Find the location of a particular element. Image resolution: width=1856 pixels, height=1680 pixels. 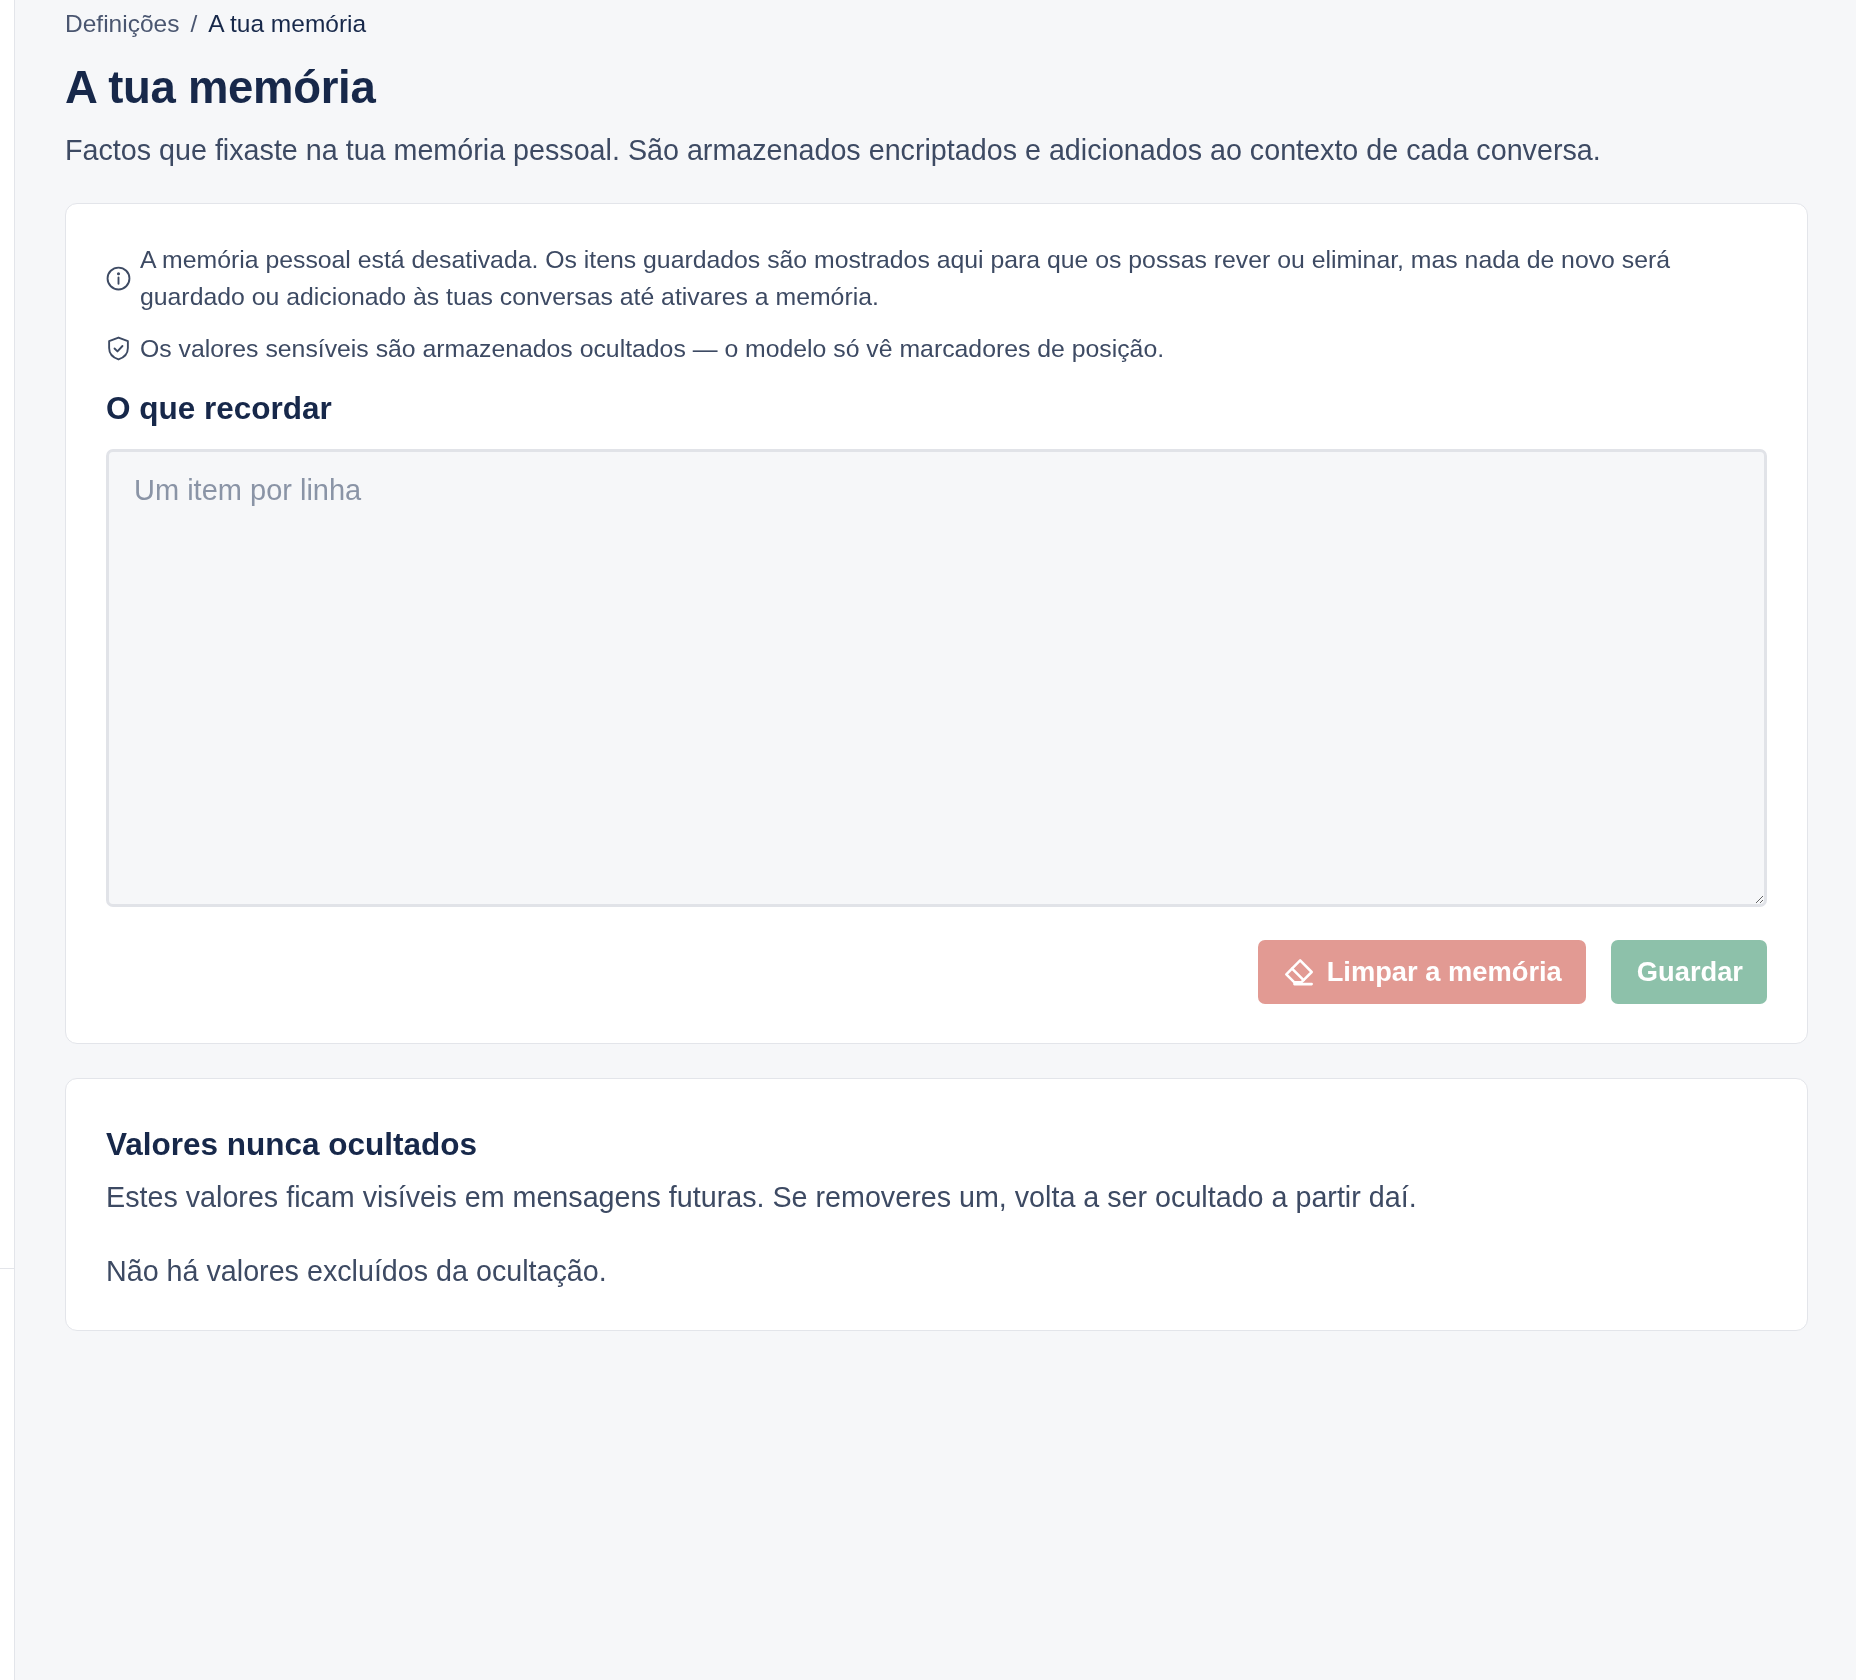

shield-check-icon is located at coordinates (118, 348).